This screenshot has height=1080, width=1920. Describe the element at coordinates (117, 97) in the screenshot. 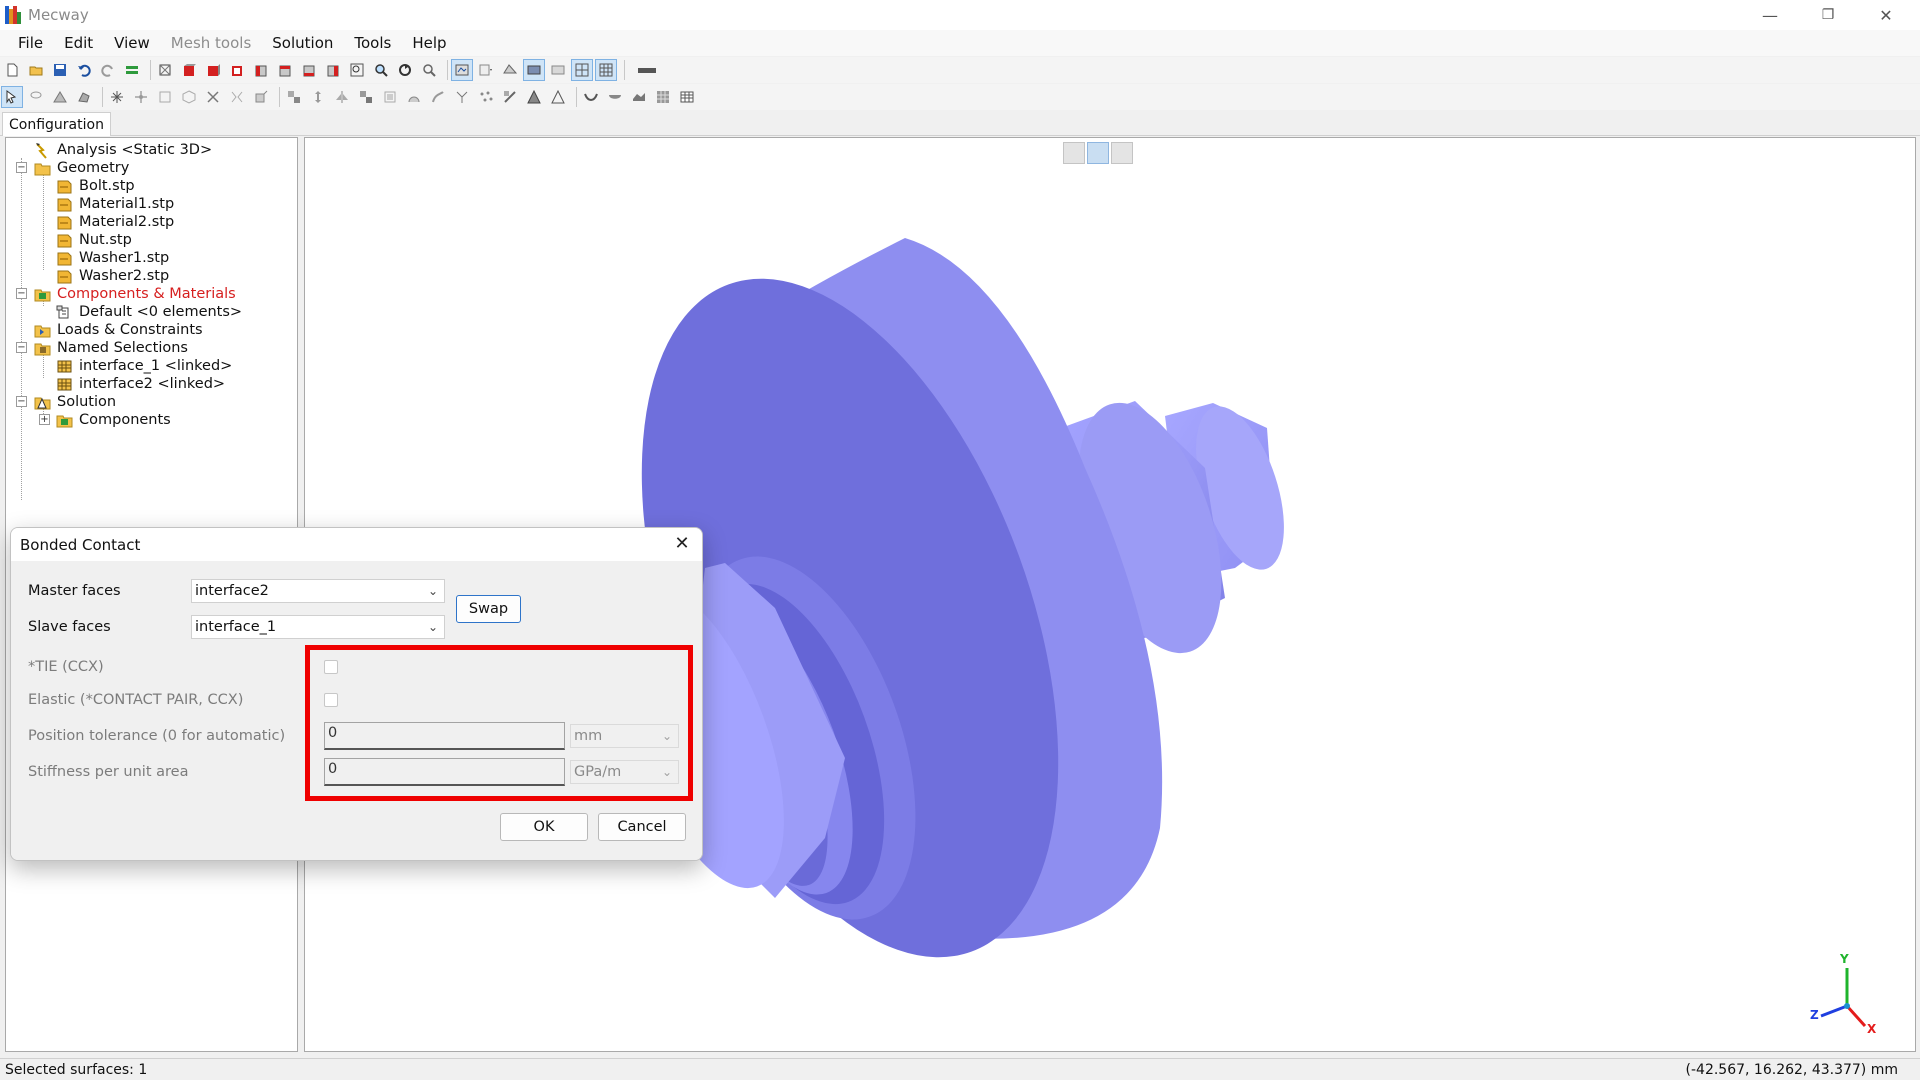

I see `explode-icon` at that location.